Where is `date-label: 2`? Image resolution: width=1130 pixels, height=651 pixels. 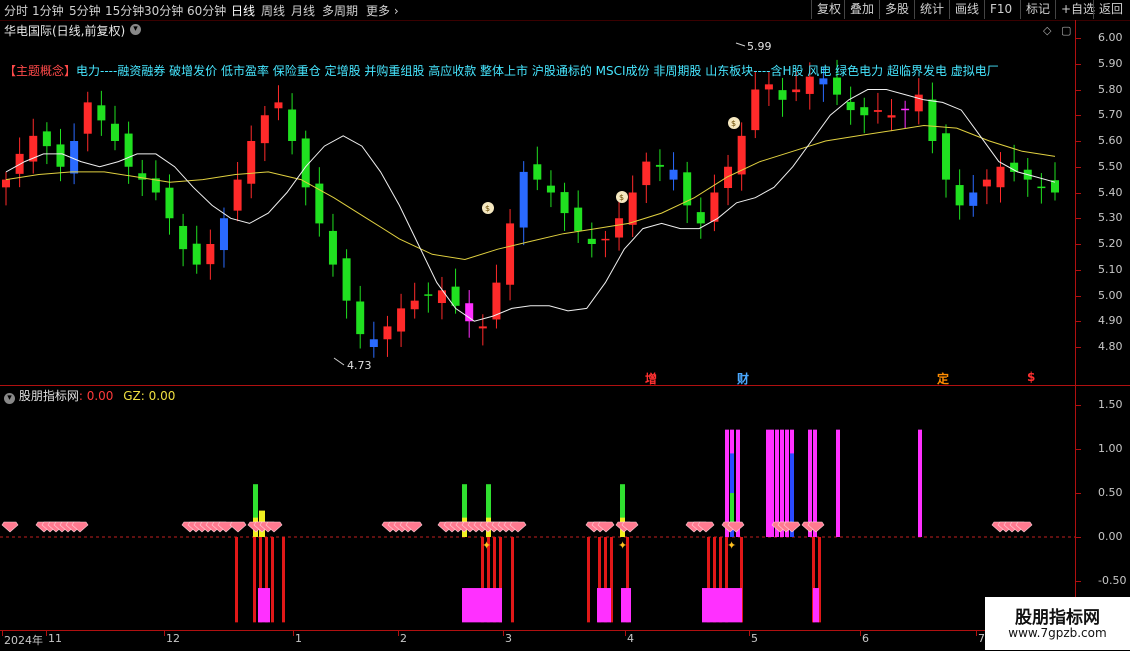
date-label: 2 is located at coordinates (403, 638).